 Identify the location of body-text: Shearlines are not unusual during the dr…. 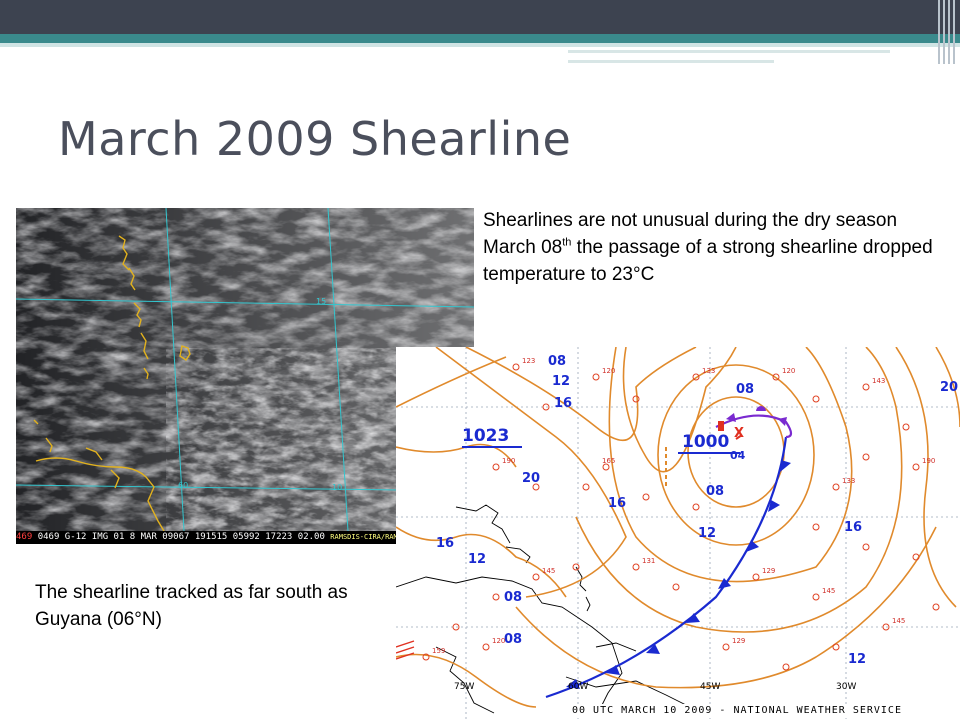
(713, 247).